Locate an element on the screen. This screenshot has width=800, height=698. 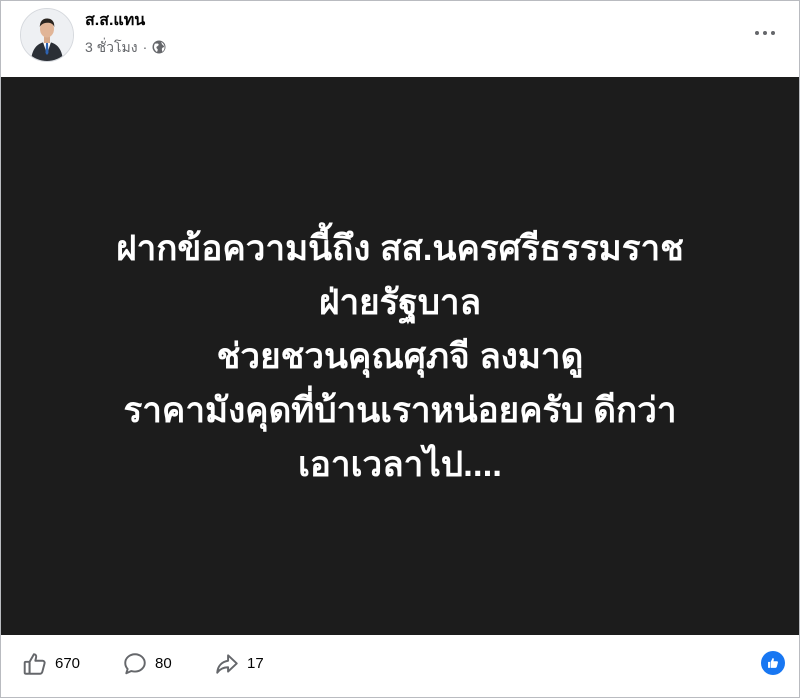
share-count: 17 is located at coordinates (255, 663).